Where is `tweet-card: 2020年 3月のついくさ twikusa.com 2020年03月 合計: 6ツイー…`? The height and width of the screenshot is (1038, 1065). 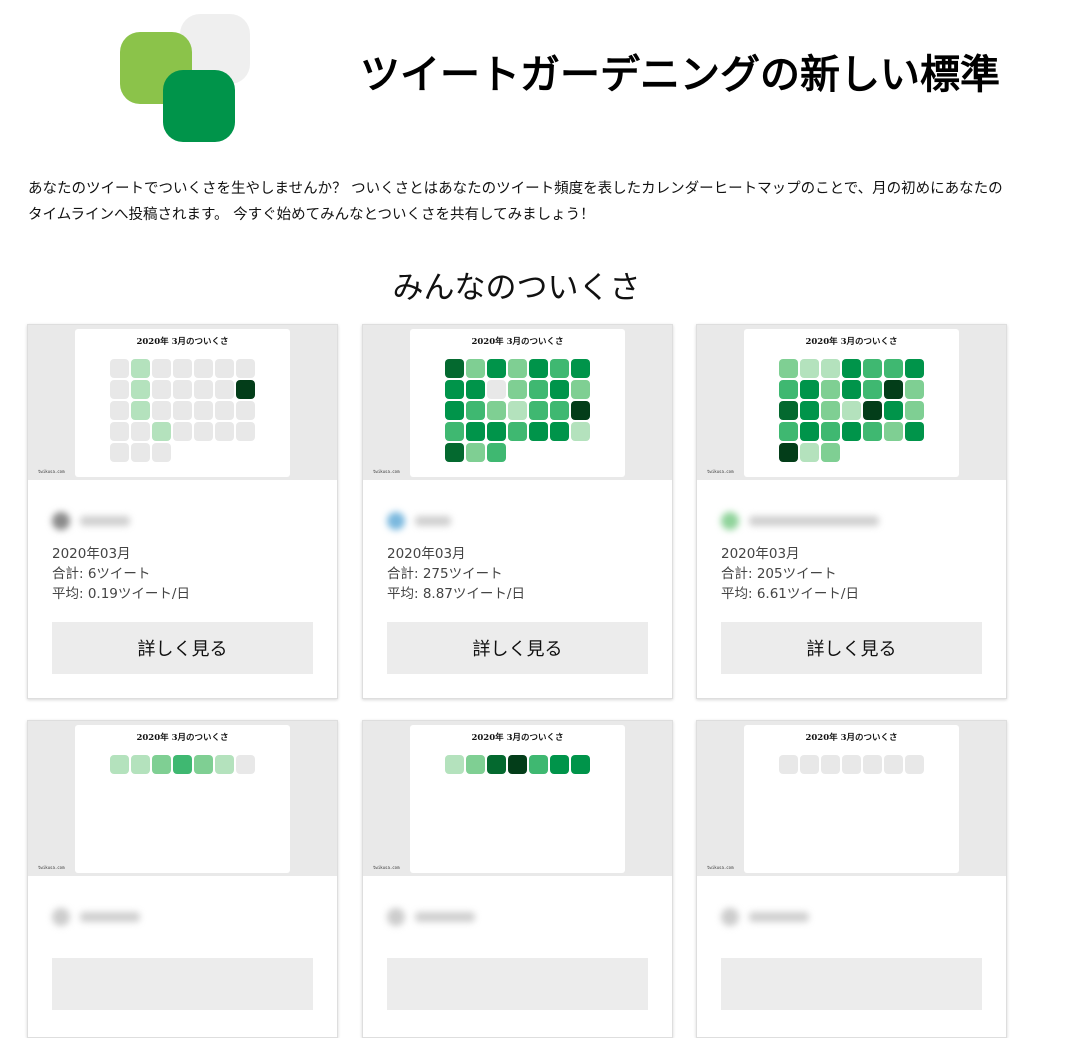
tweet-card: 2020年 3月のついくさ twikusa.com 2020年03月 合計: 6ツイー… is located at coordinates (182, 511).